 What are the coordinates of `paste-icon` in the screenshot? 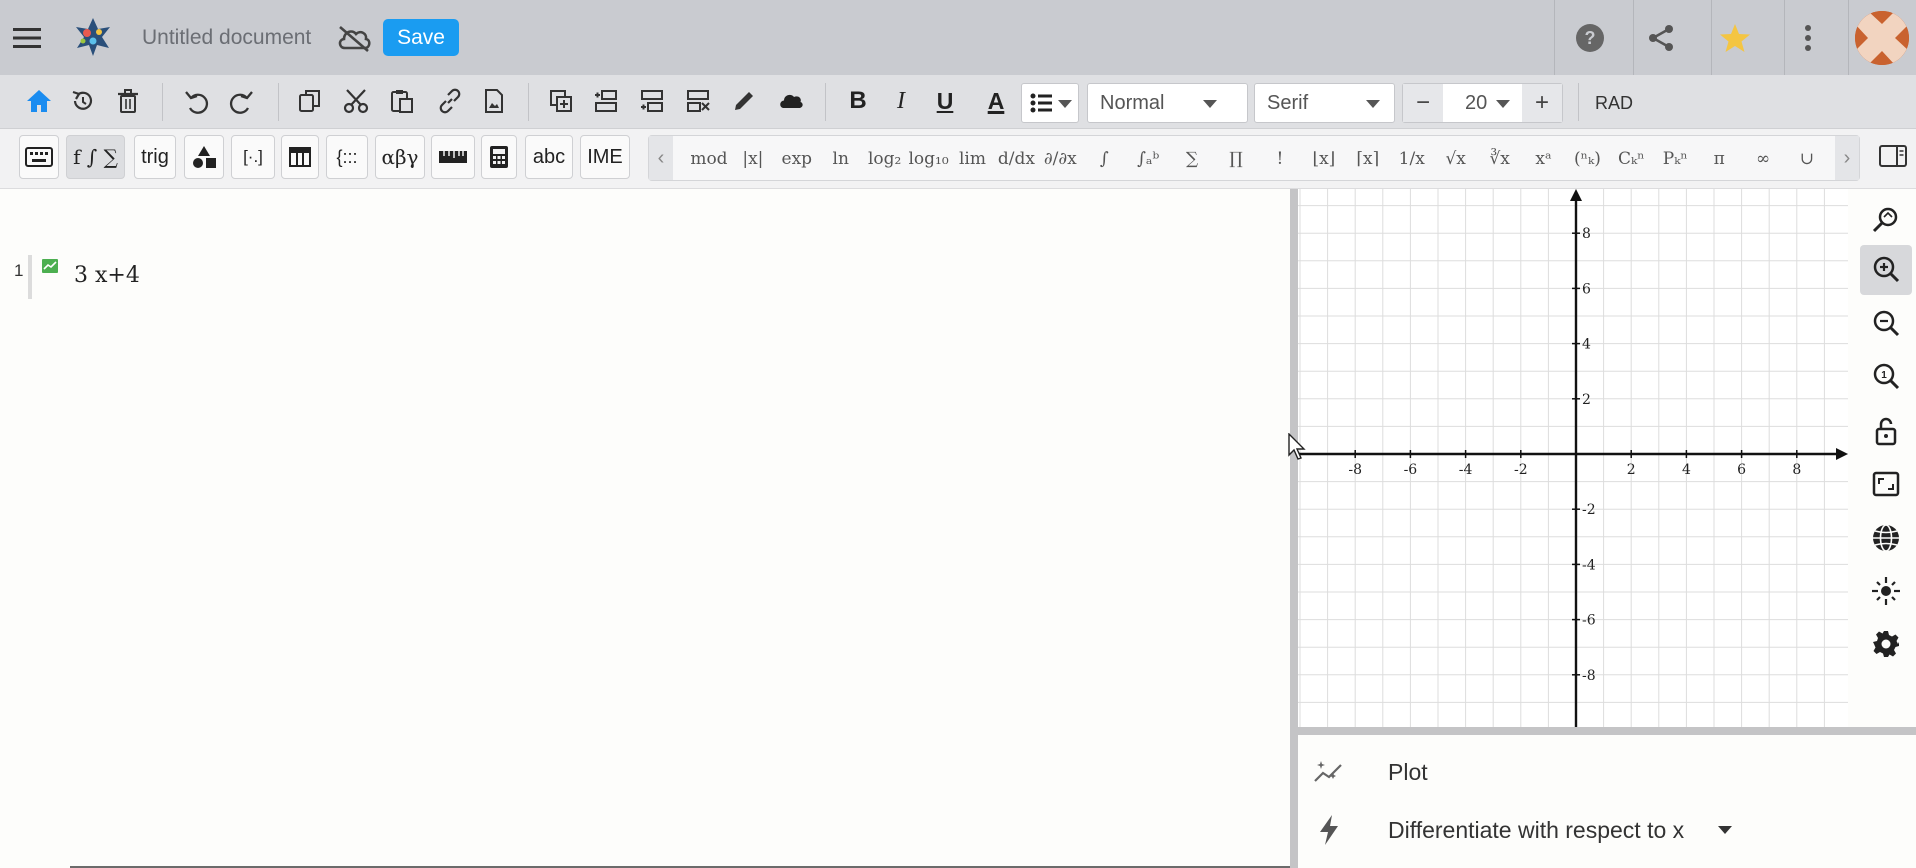 It's located at (402, 101).